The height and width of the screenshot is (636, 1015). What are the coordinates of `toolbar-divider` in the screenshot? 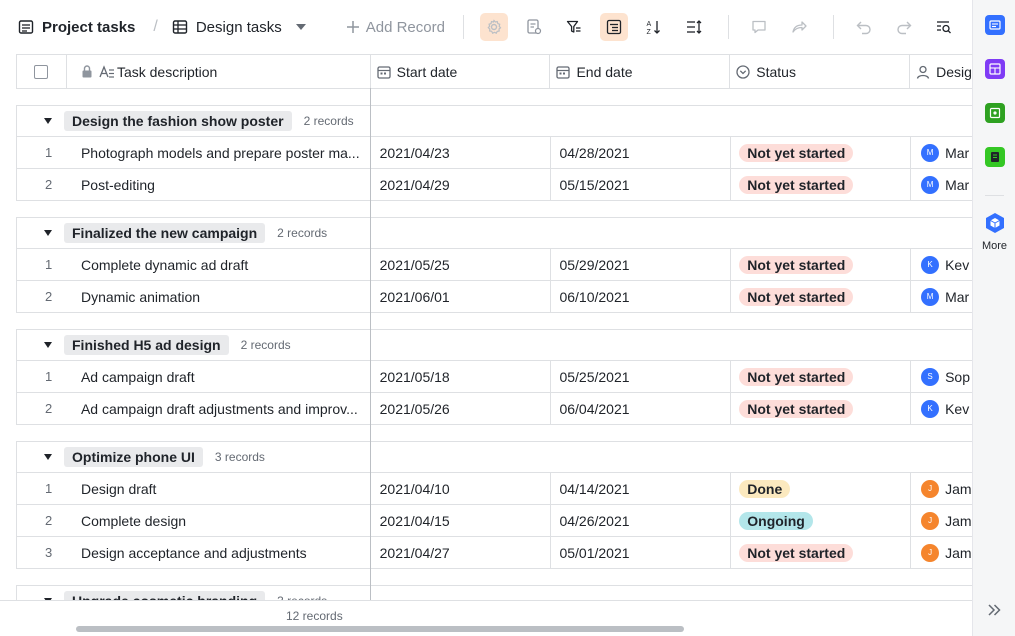 It's located at (833, 27).